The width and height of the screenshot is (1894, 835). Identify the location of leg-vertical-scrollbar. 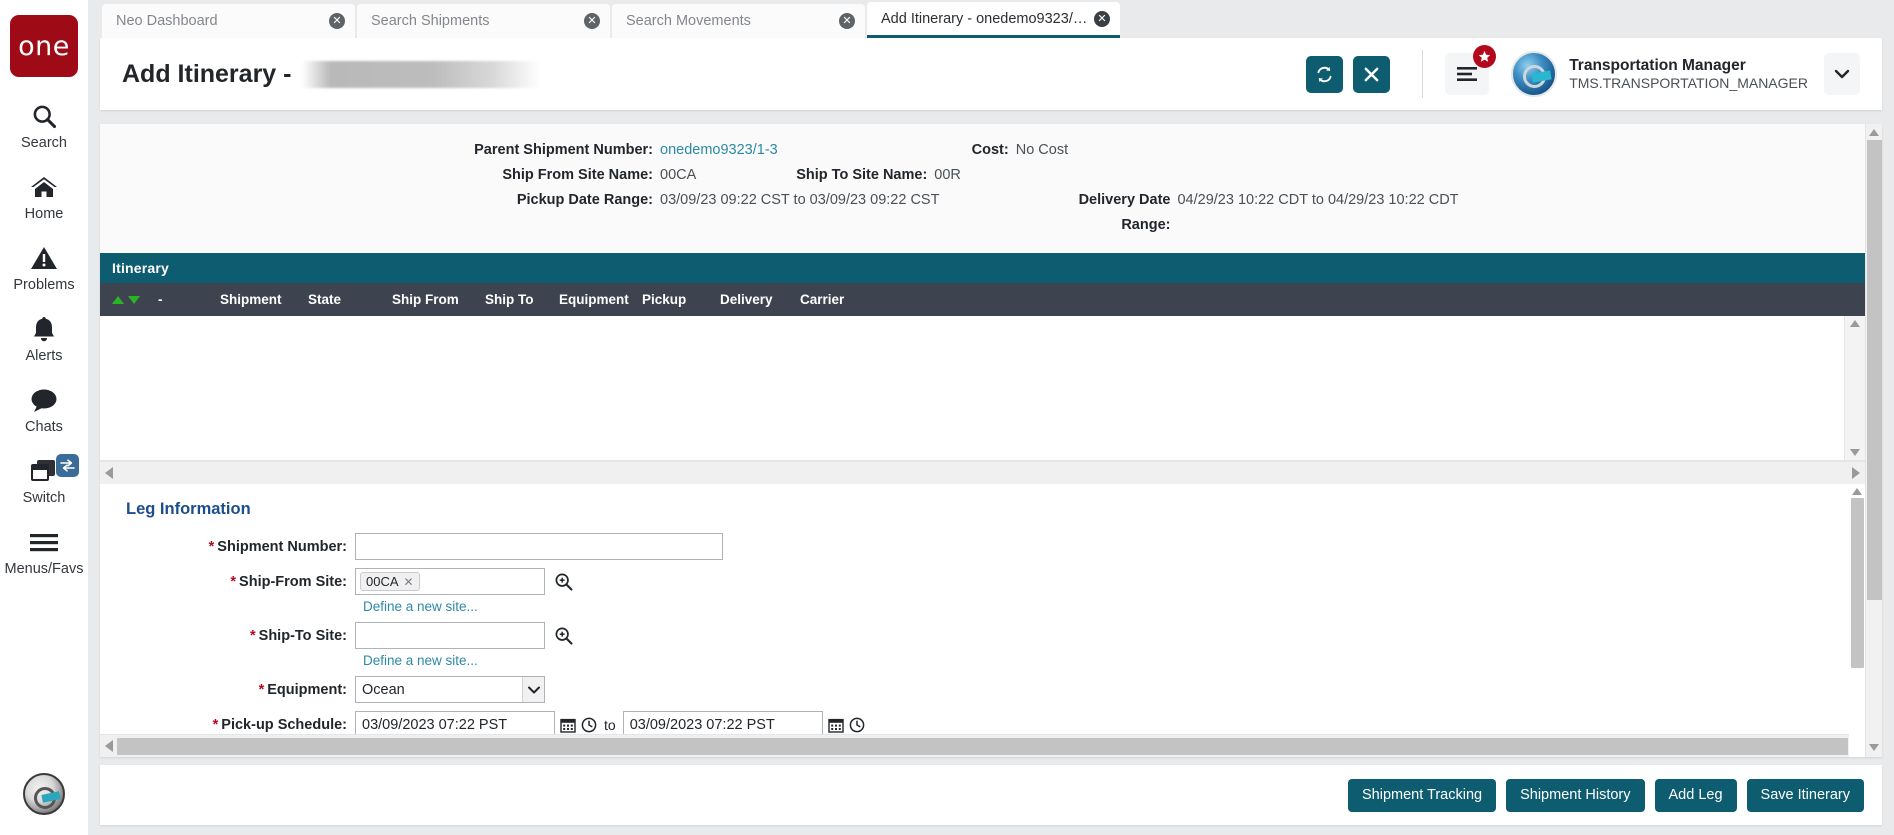
(1857, 620).